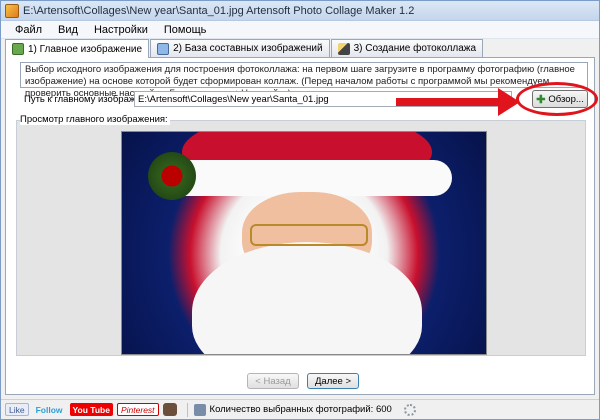  What do you see at coordinates (541, 99) in the screenshot?
I see `add-file-icon: ✚` at bounding box center [541, 99].